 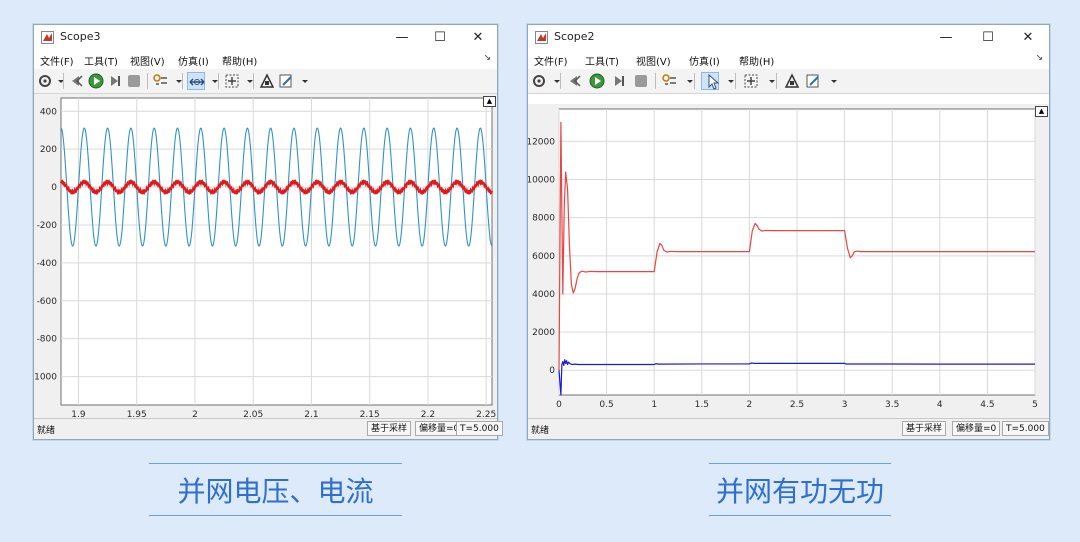 I want to click on x-tick-label: 4.5, so click(x=987, y=405).